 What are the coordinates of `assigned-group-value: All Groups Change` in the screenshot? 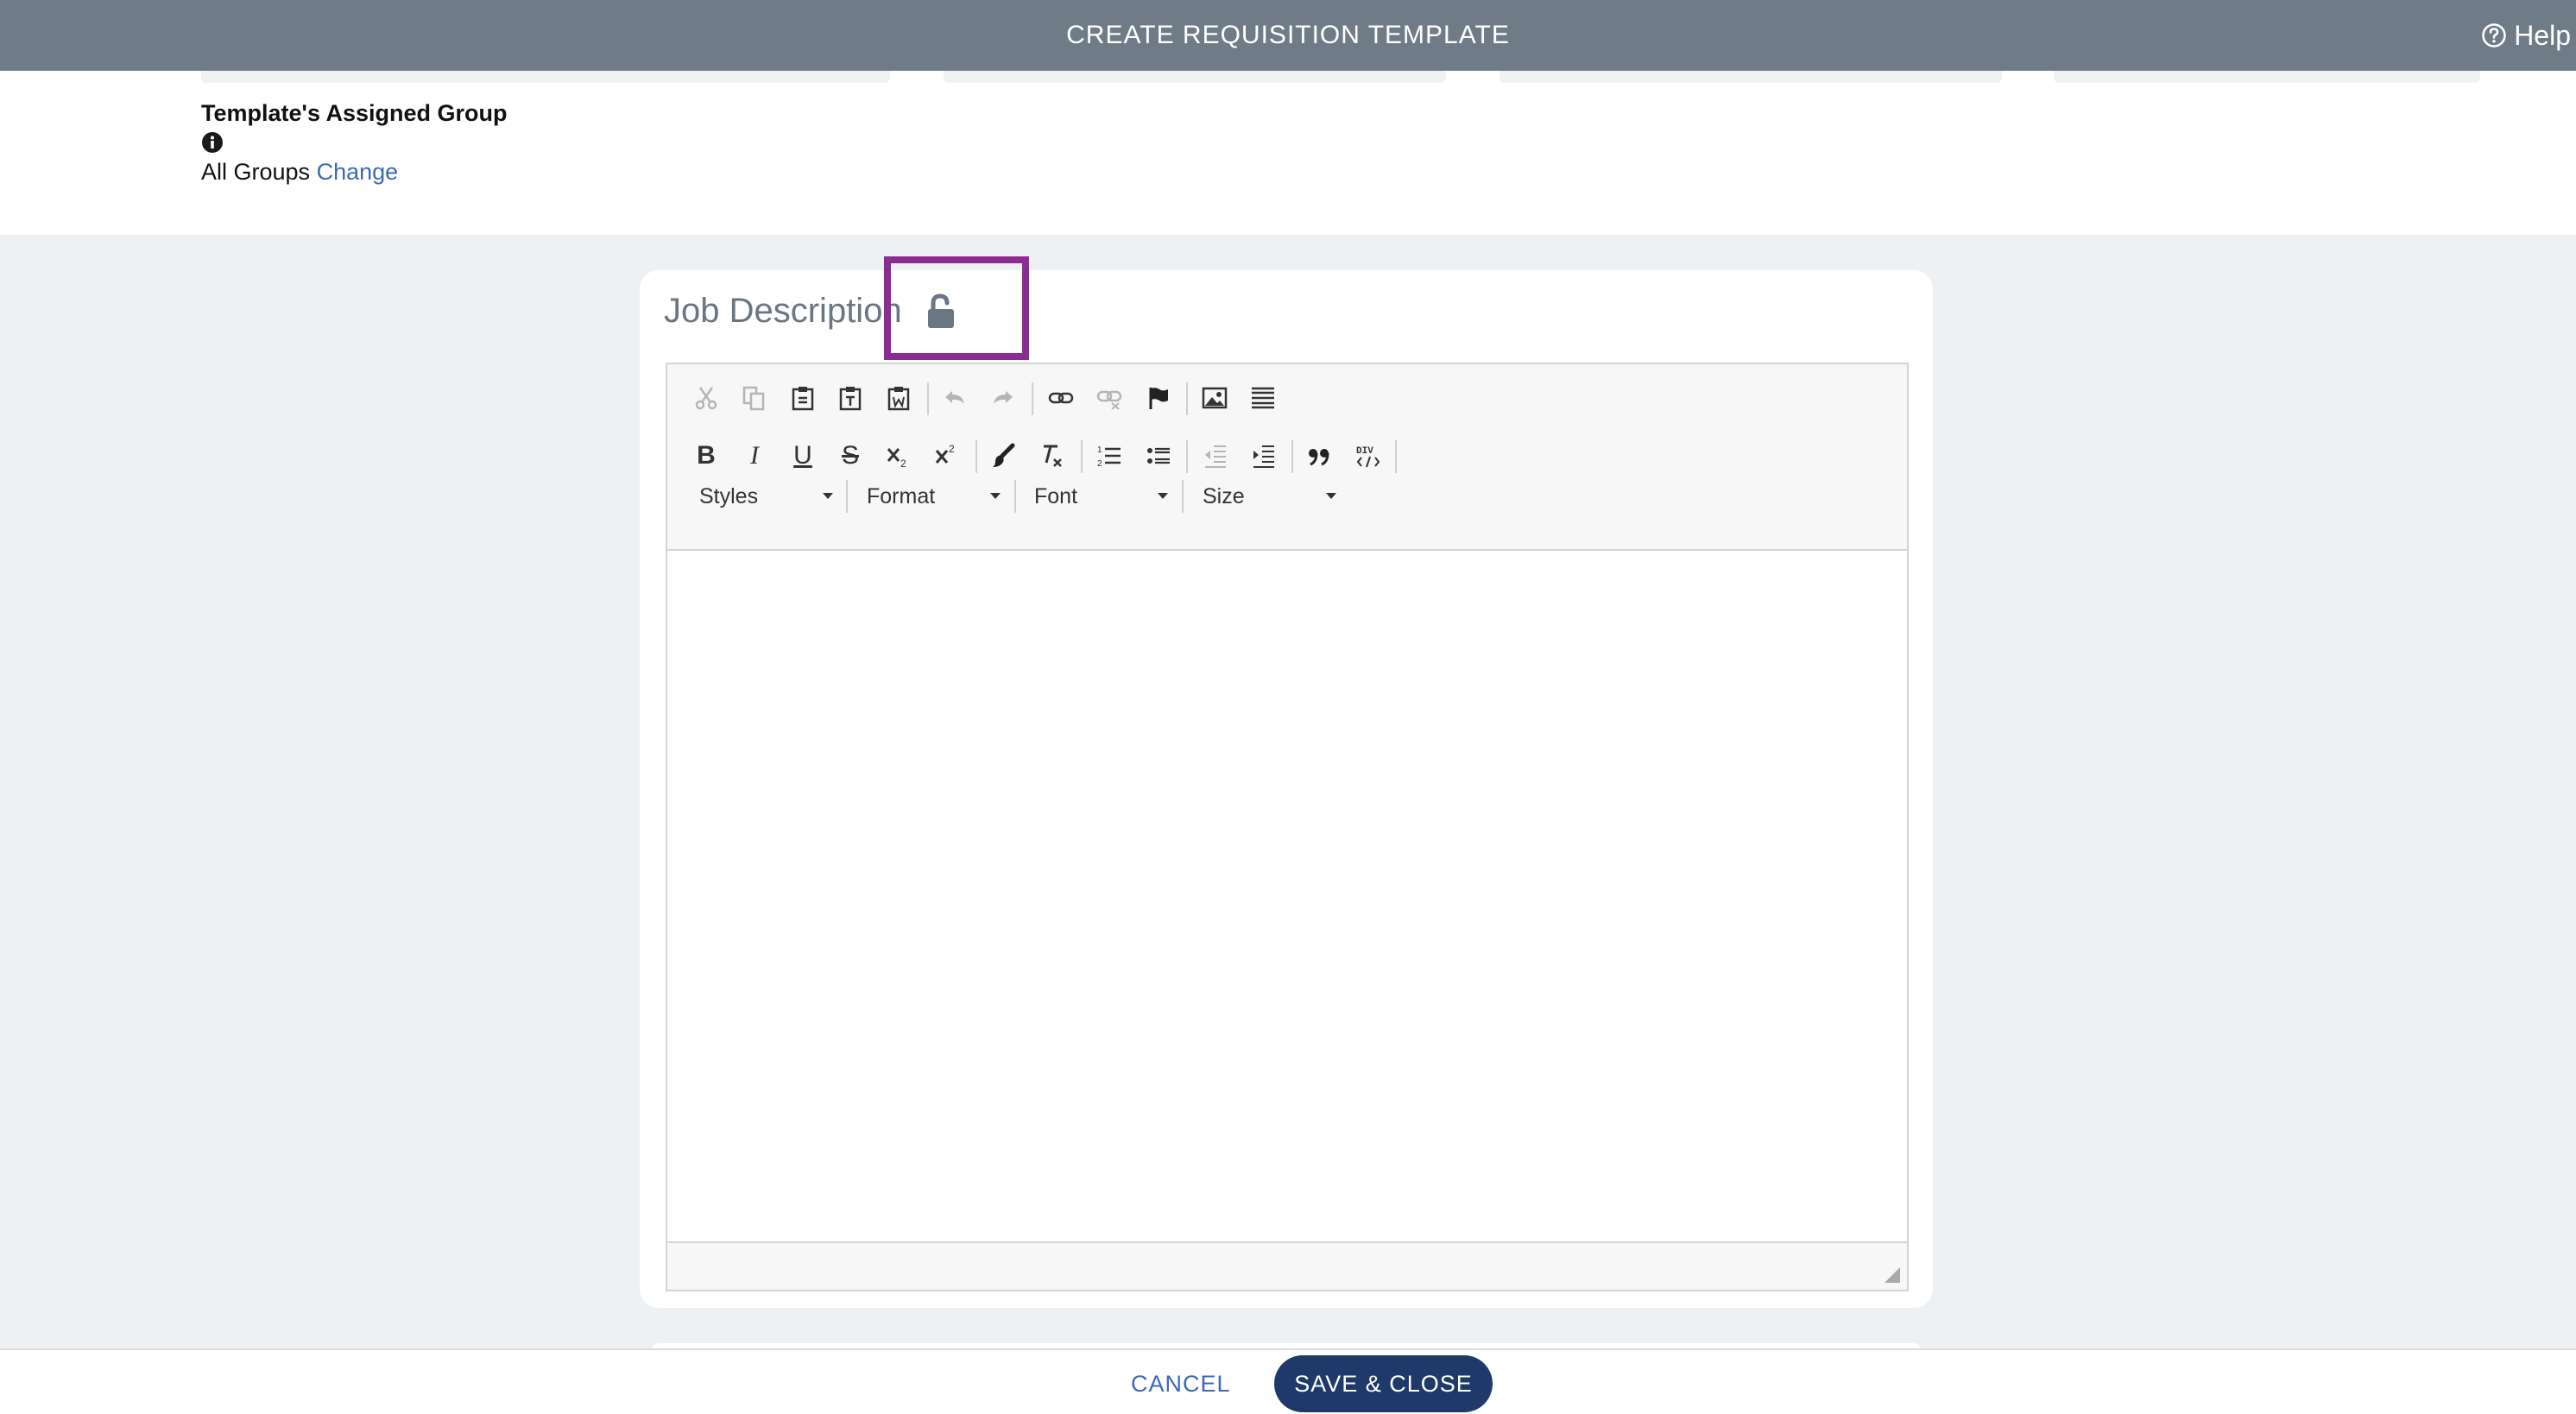 It's located at (299, 172).